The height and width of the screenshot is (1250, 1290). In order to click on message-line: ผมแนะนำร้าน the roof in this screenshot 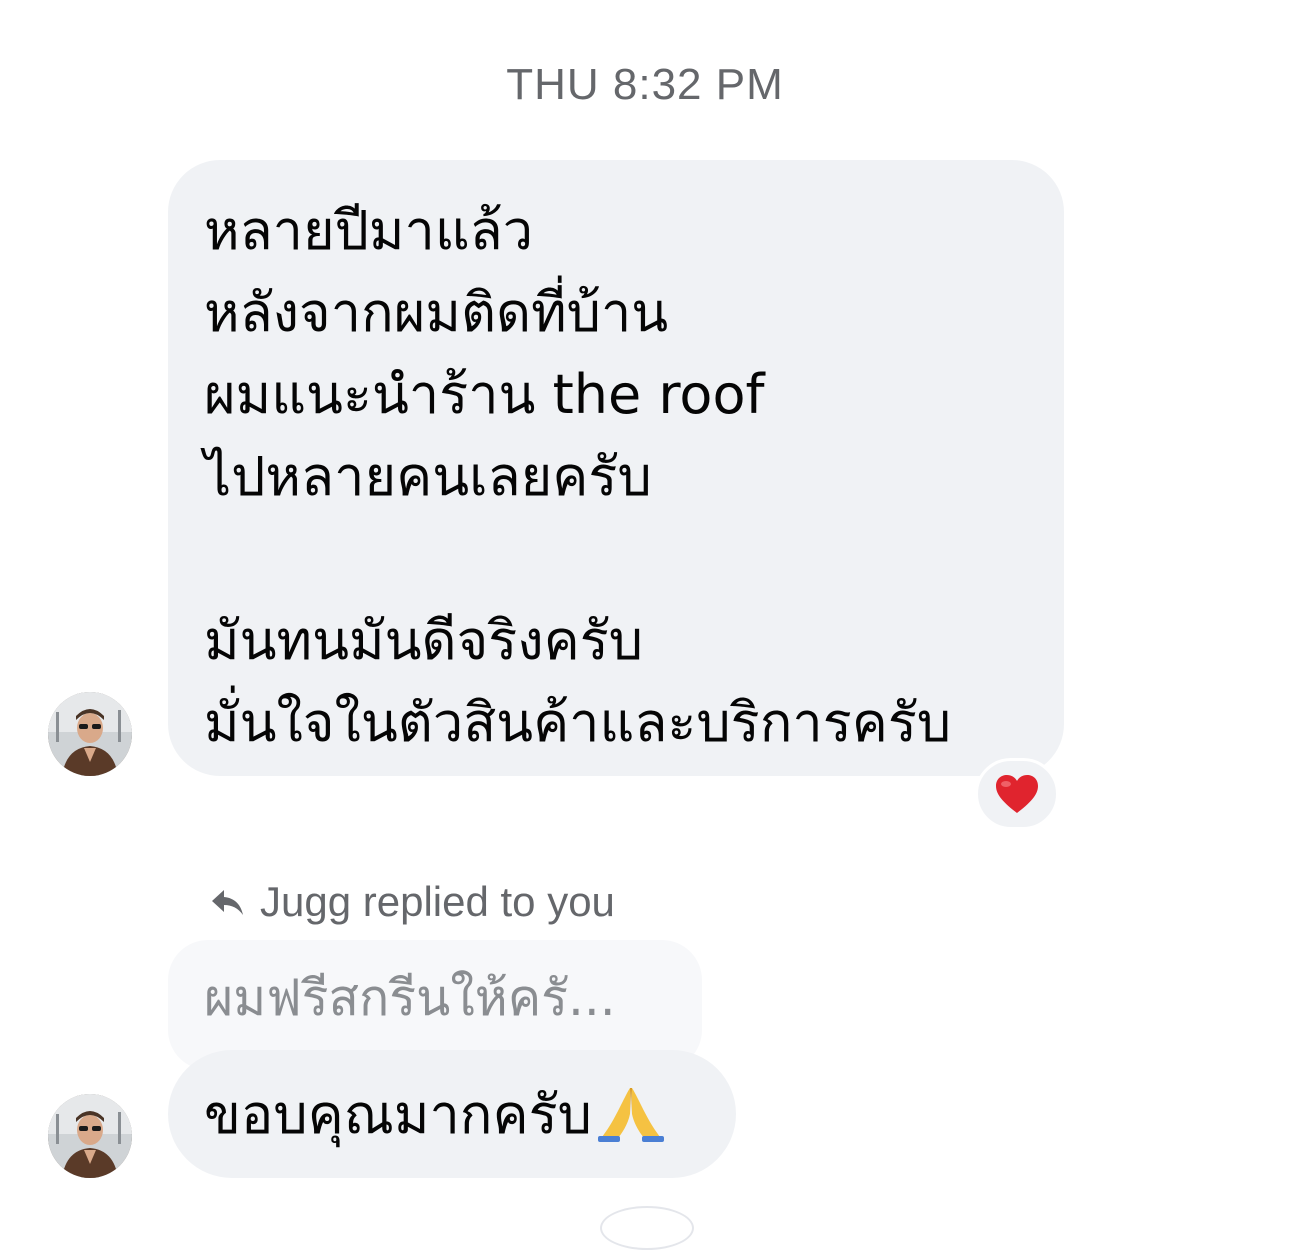, I will do `click(484, 394)`.